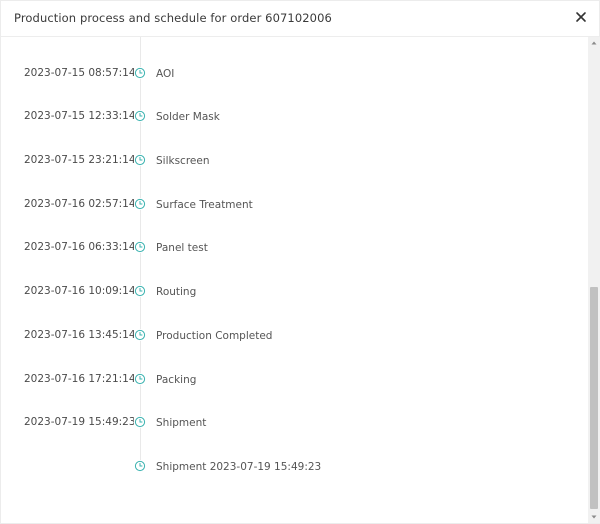 This screenshot has width=600, height=524. I want to click on close-icon, so click(581, 17).